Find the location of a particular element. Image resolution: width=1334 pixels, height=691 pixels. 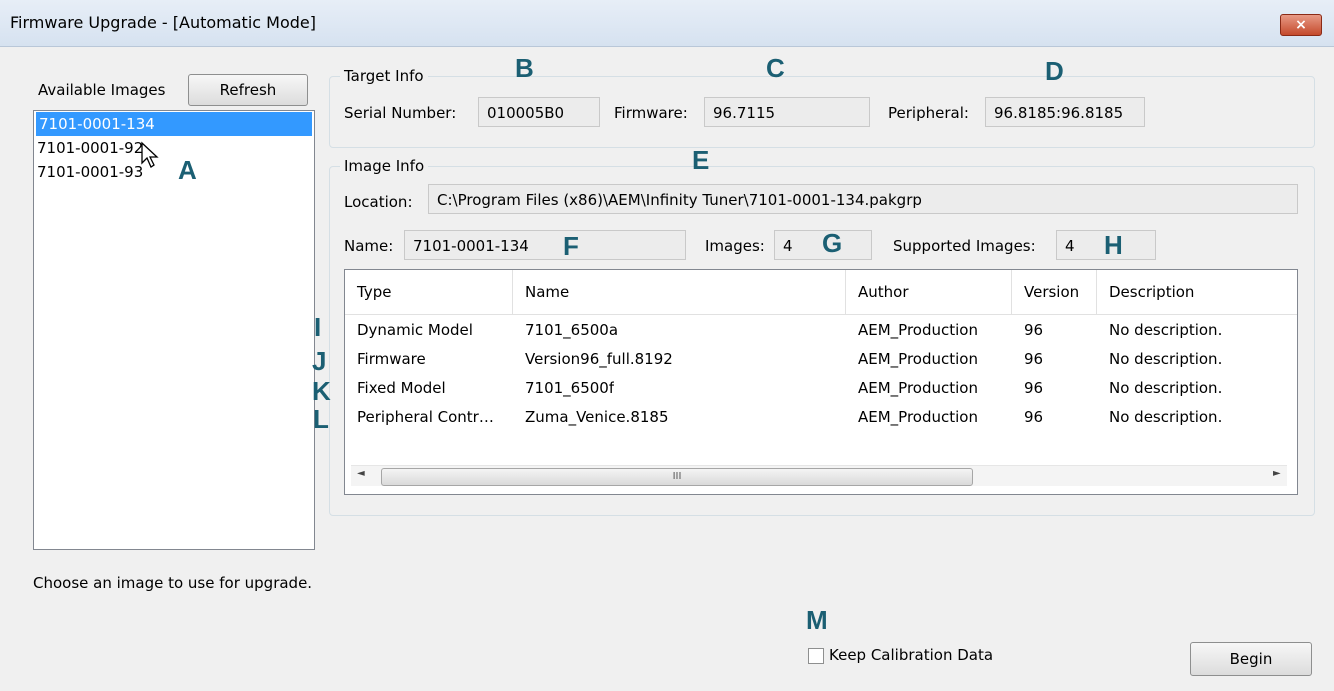

firmware-label: Firmware: is located at coordinates (651, 113).